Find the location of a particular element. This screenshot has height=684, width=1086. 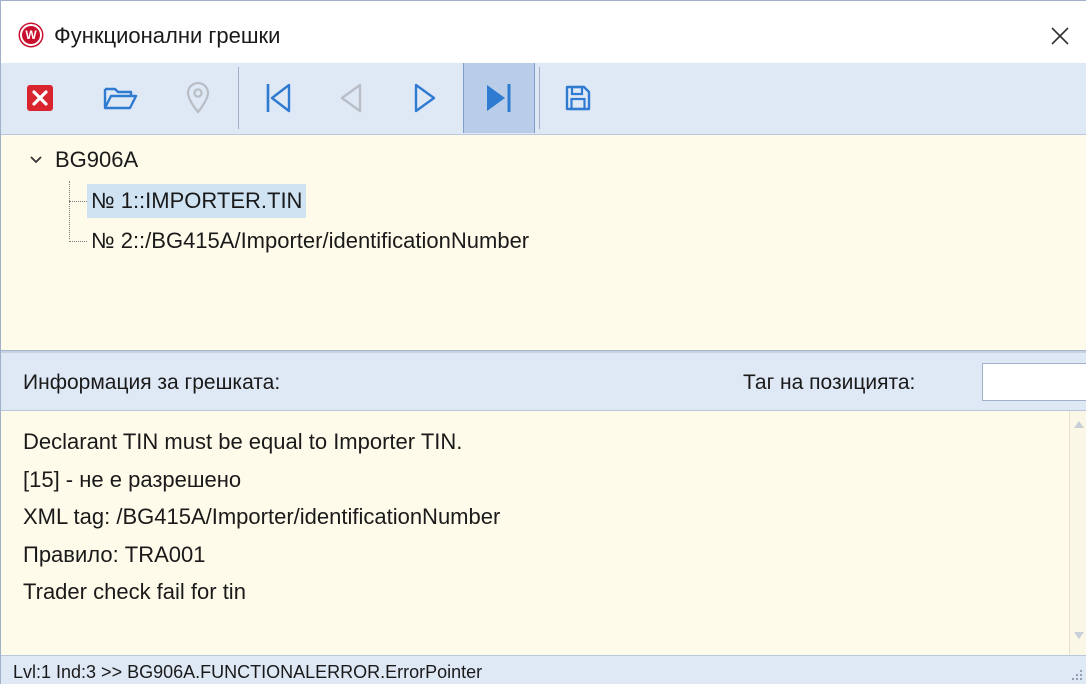

tree-item: № 1::IMPORTER.TIN is located at coordinates (188, 201).